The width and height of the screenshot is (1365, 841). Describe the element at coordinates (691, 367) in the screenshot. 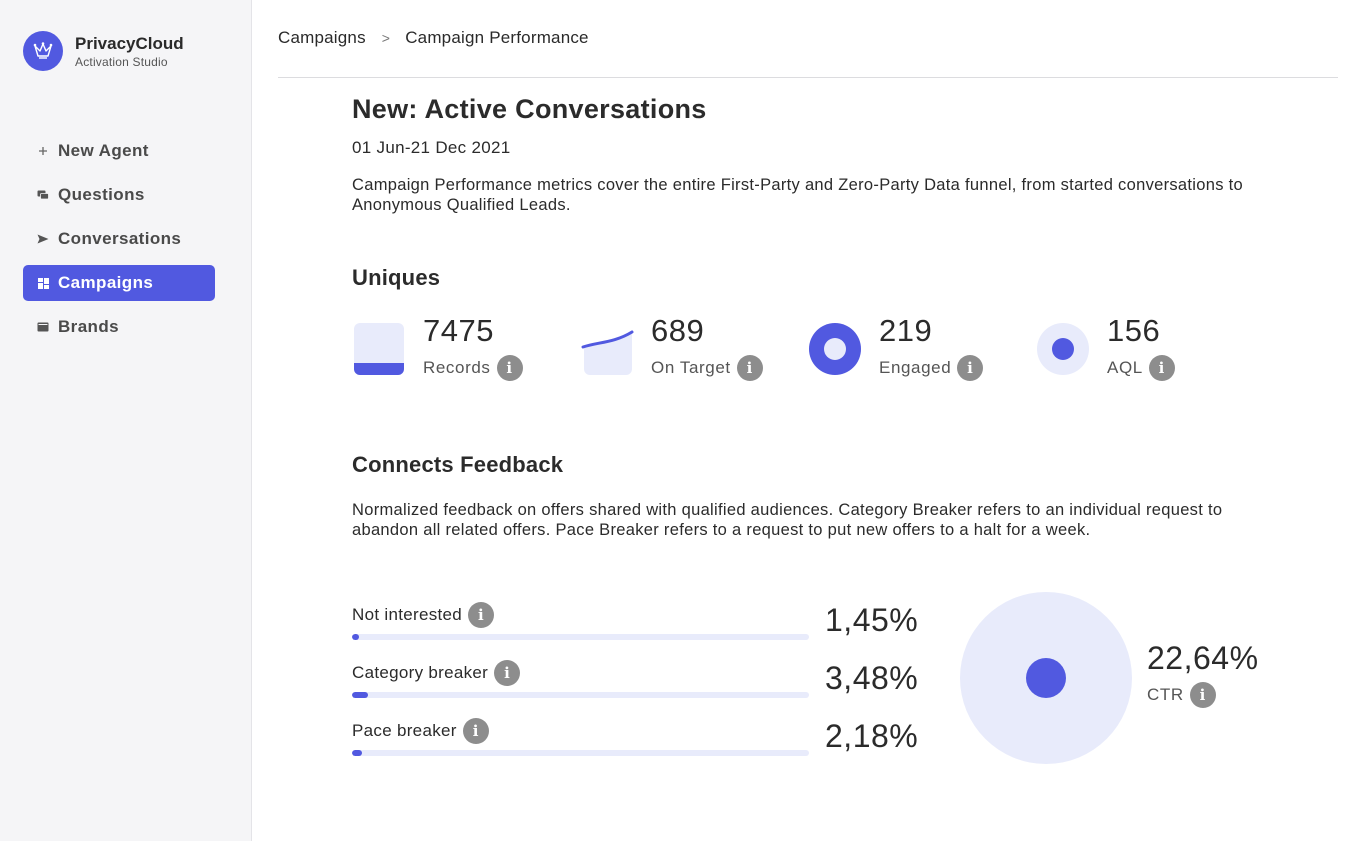

I see `stat-label: On Target` at that location.